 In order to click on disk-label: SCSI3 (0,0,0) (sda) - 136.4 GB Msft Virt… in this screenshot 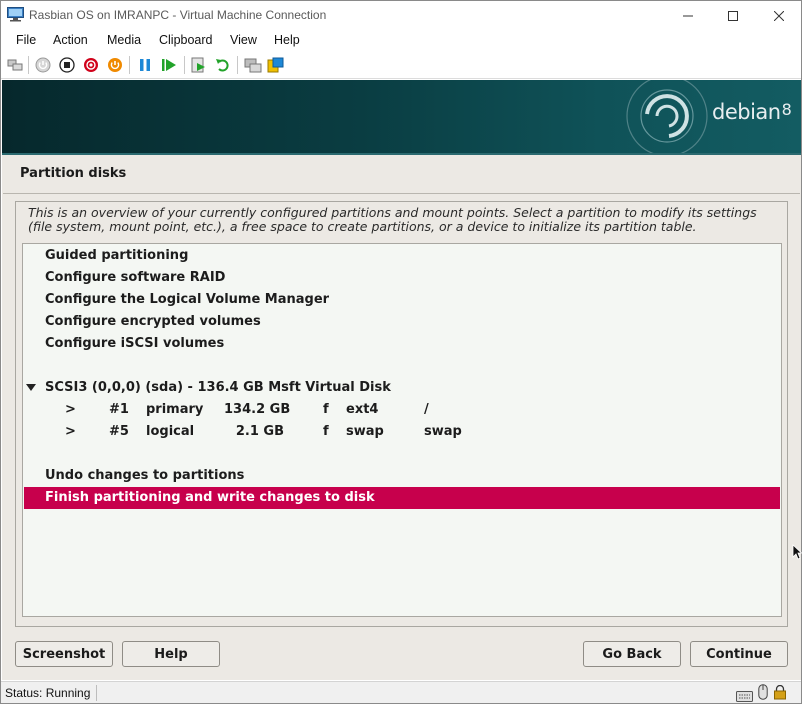, I will do `click(218, 387)`.